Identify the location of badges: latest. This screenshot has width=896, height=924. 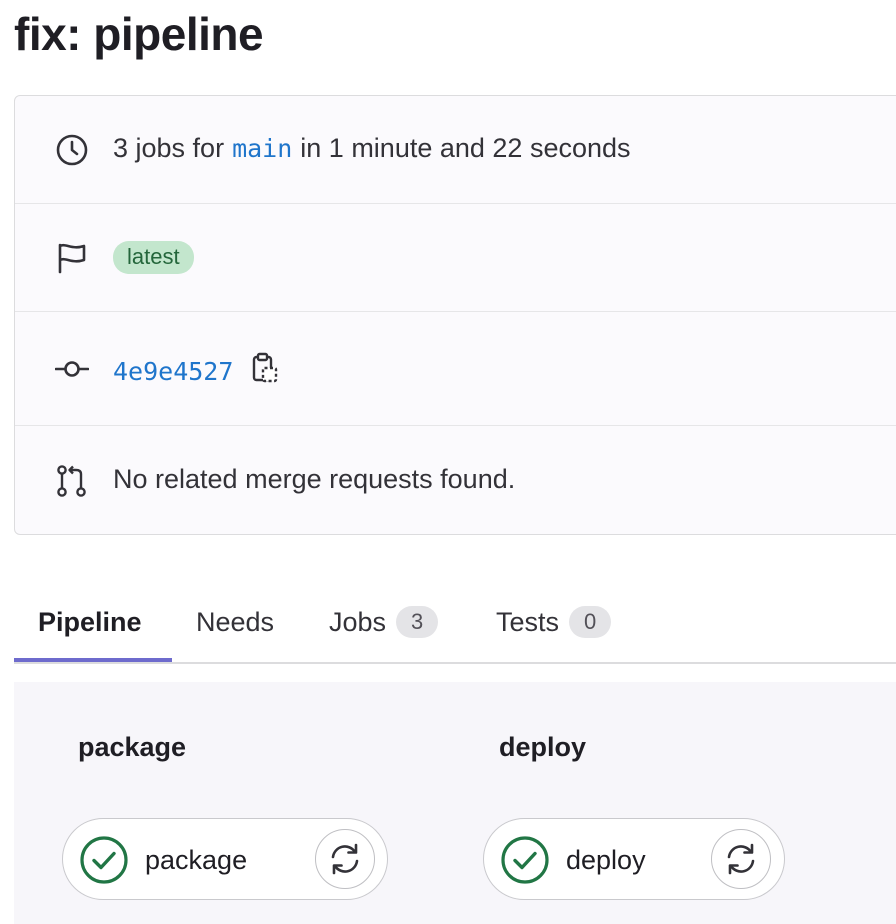
(153, 257).